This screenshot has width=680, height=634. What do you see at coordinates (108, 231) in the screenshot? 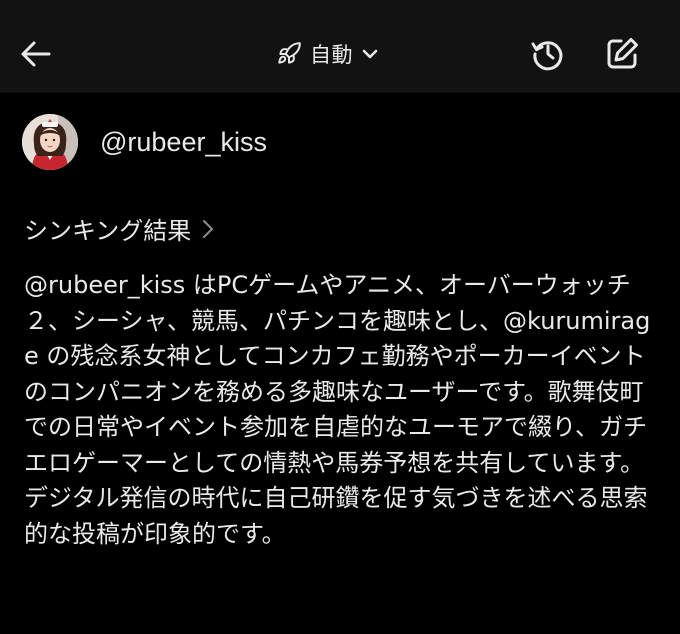
I see `thinking-results-label: シンキング結果` at bounding box center [108, 231].